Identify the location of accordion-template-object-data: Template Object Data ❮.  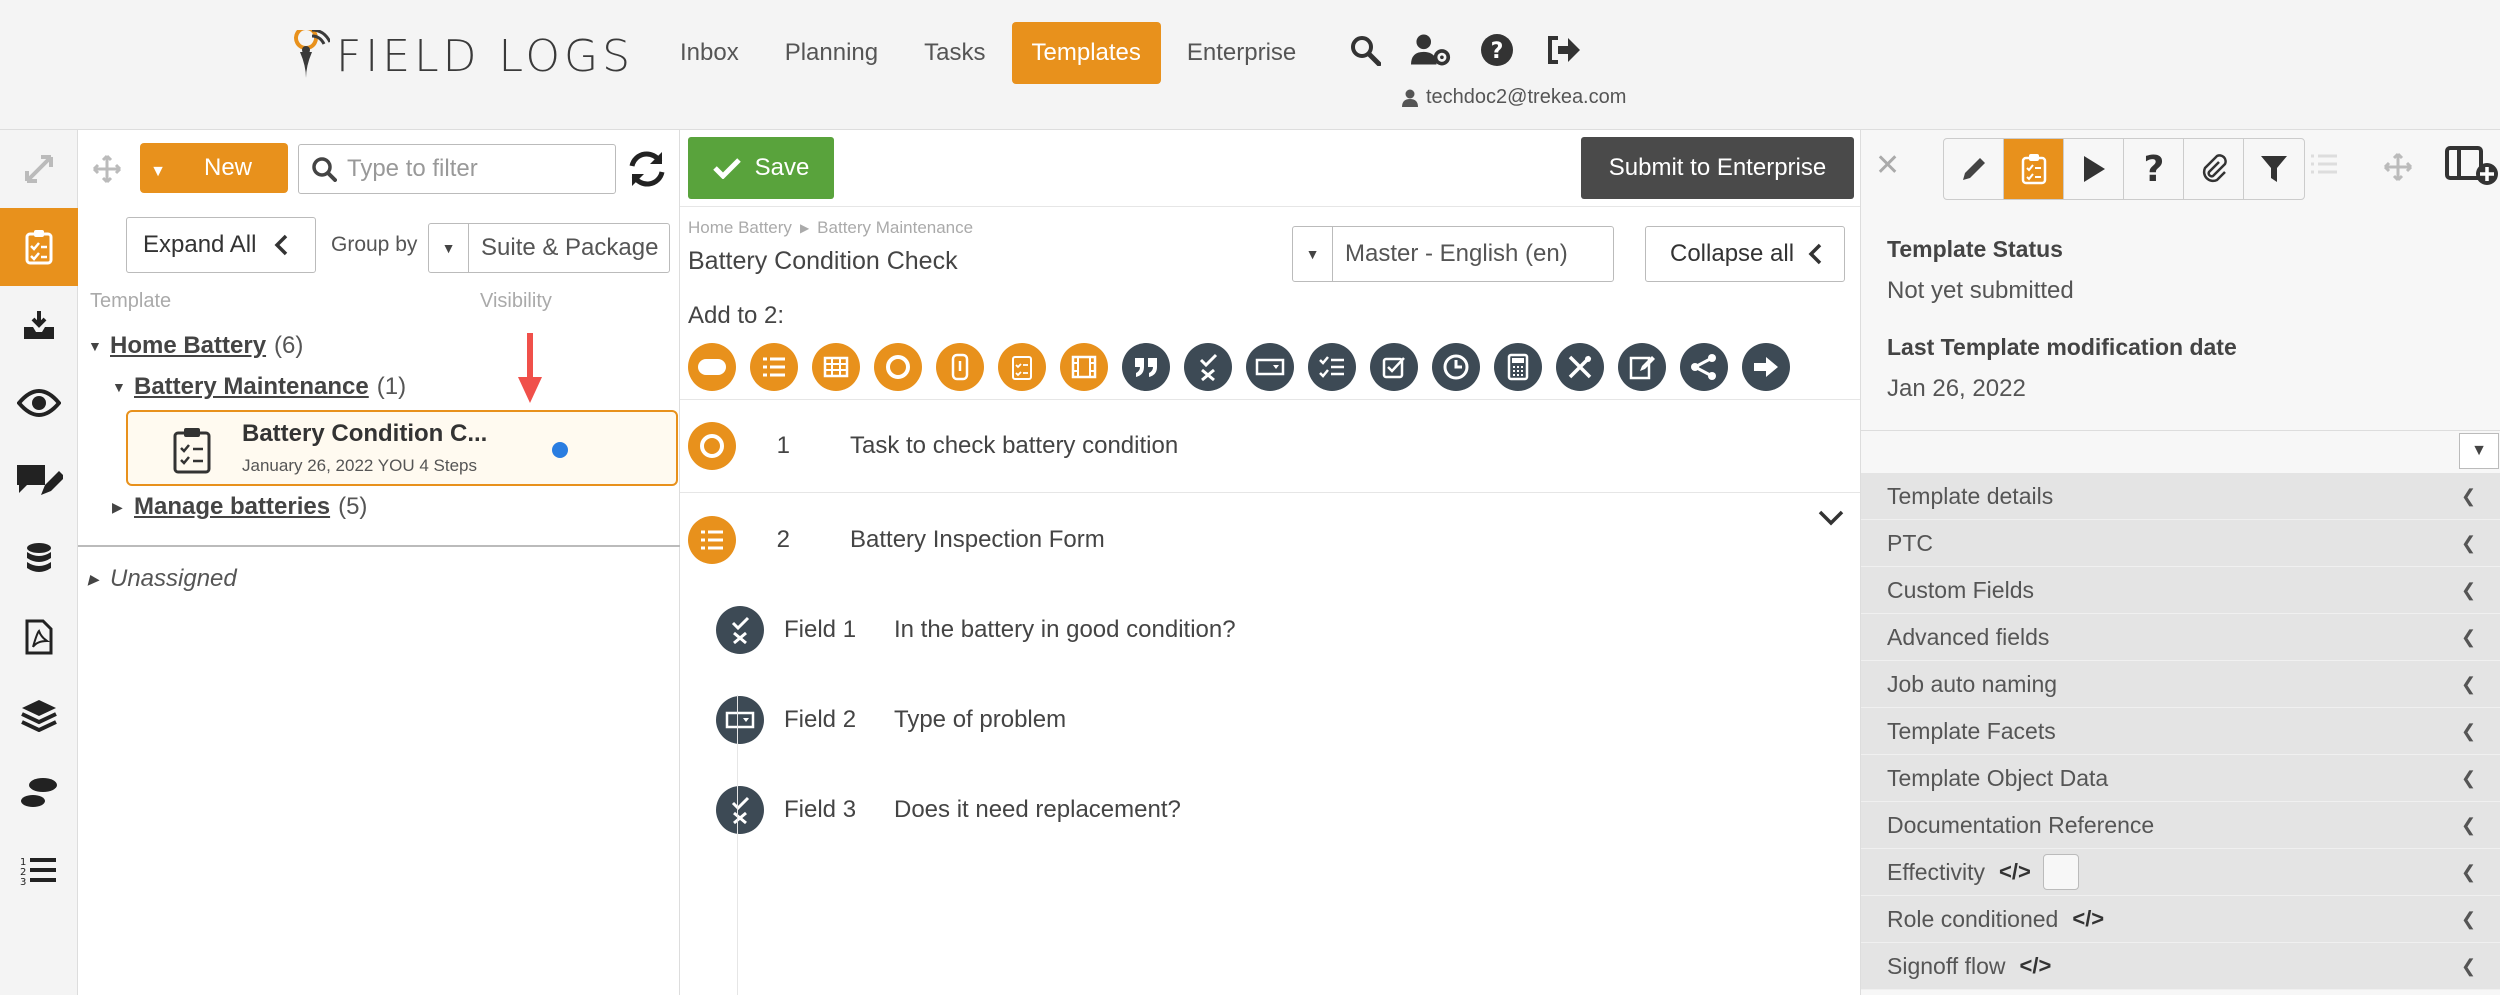
(2180, 778).